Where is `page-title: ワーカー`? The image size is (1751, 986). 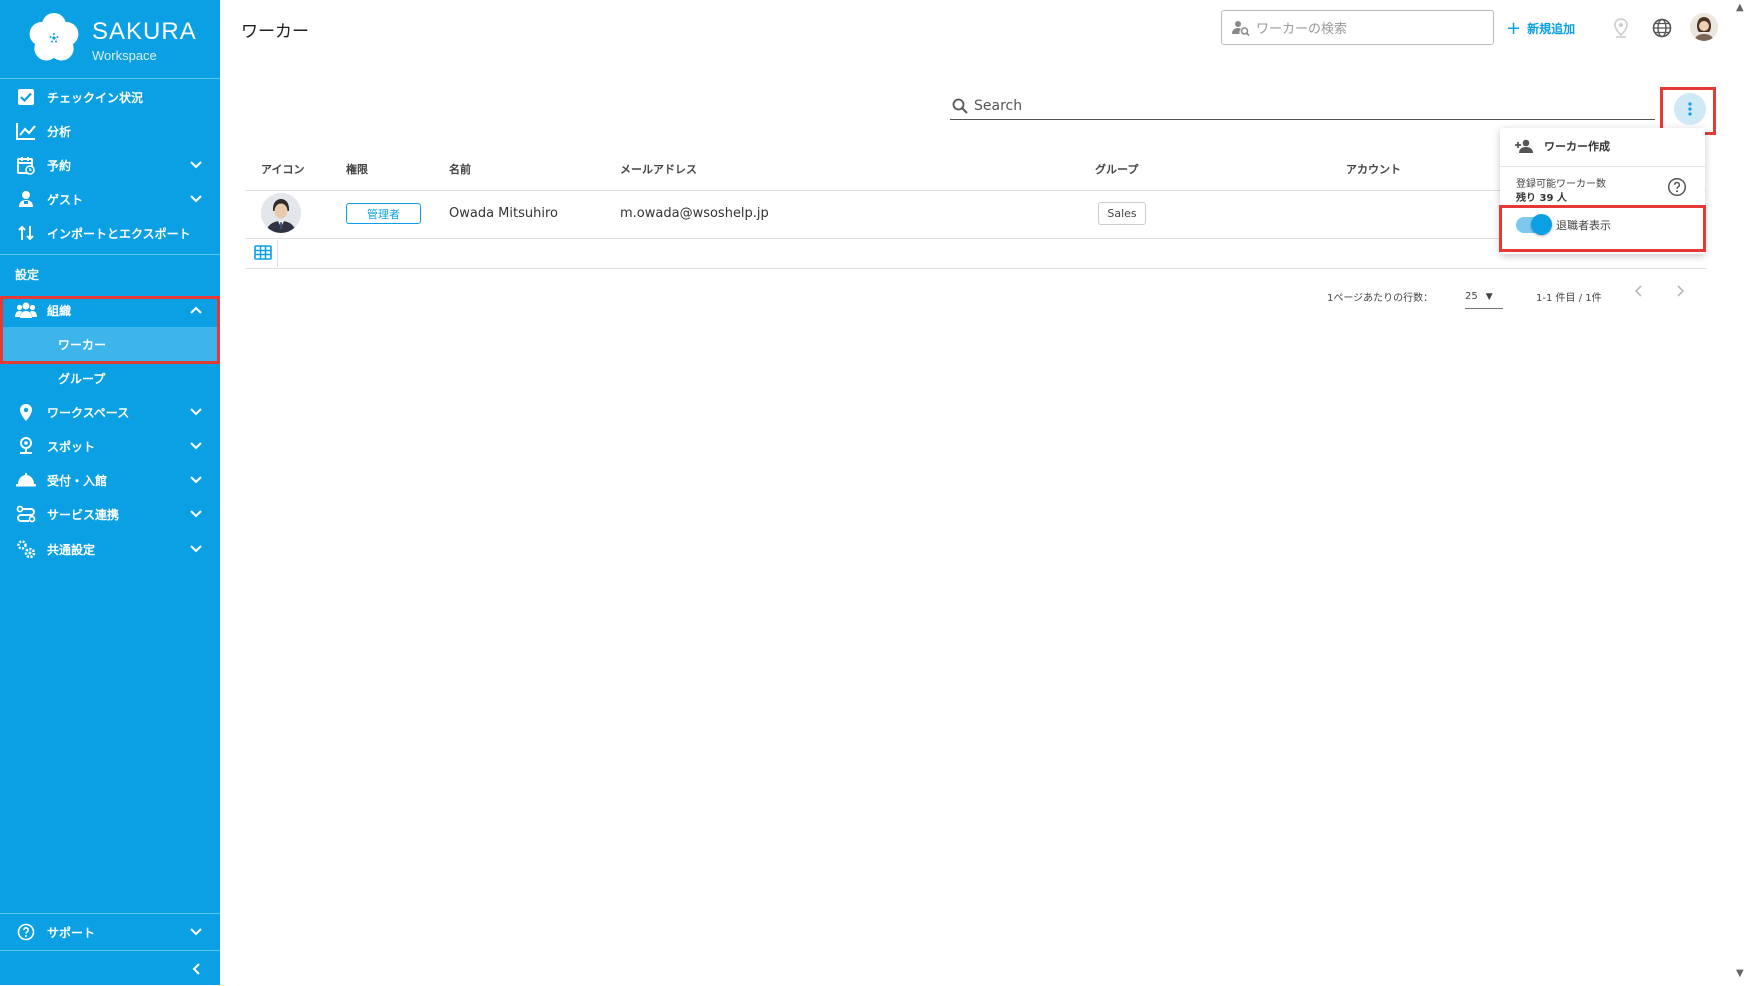
page-title: ワーカー is located at coordinates (275, 32).